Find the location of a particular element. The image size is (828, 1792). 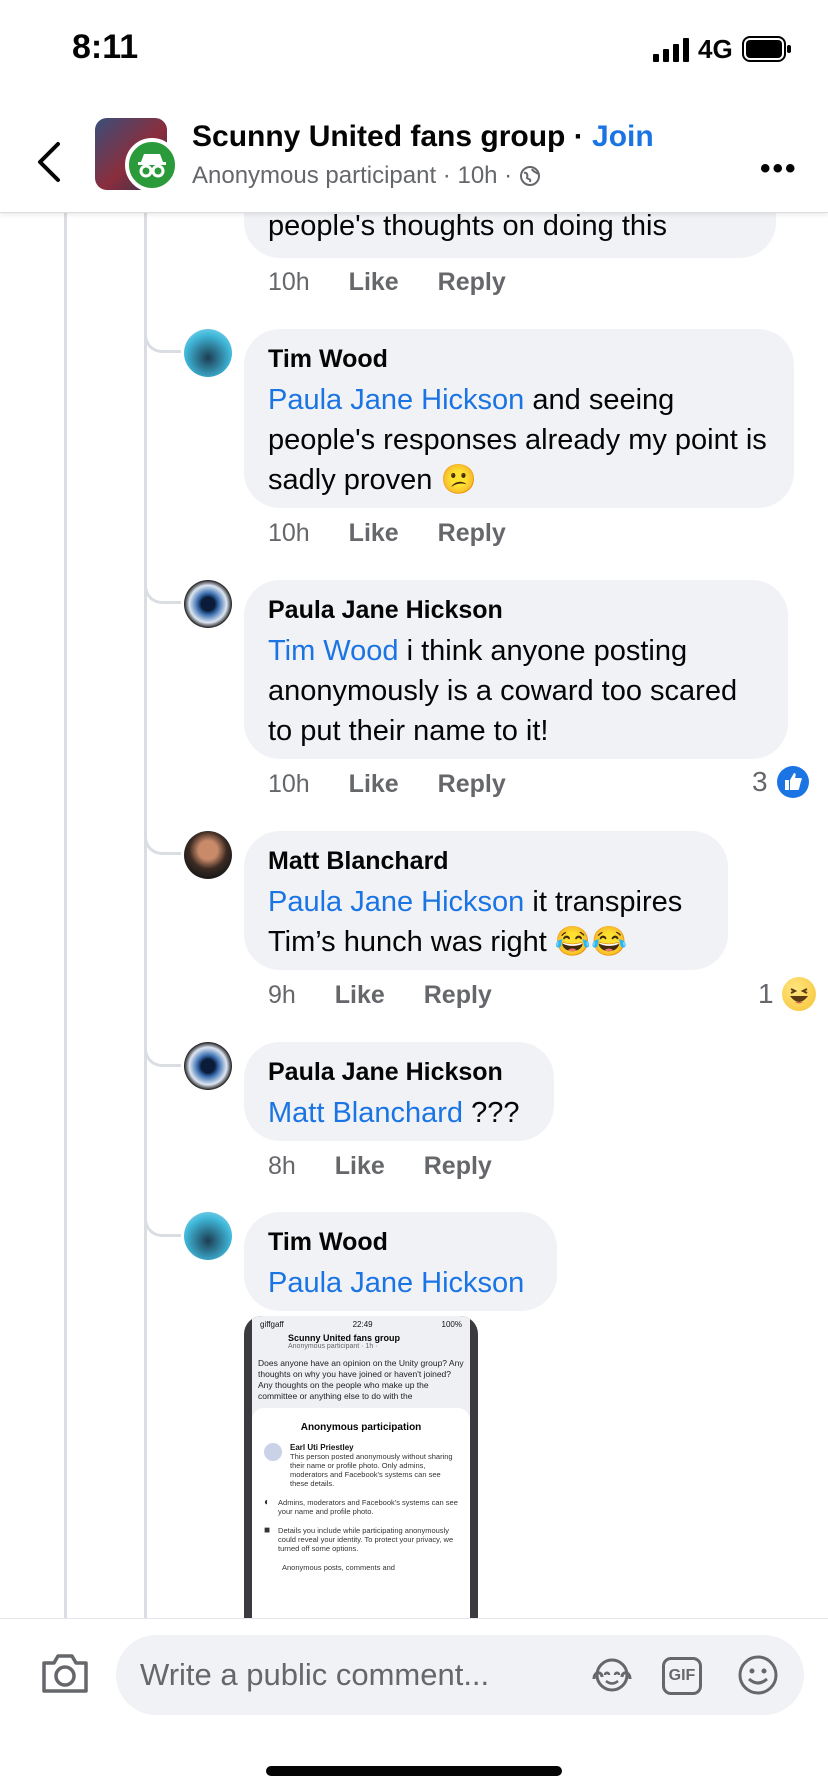

thread-line-outer is located at coordinates (65, 915).